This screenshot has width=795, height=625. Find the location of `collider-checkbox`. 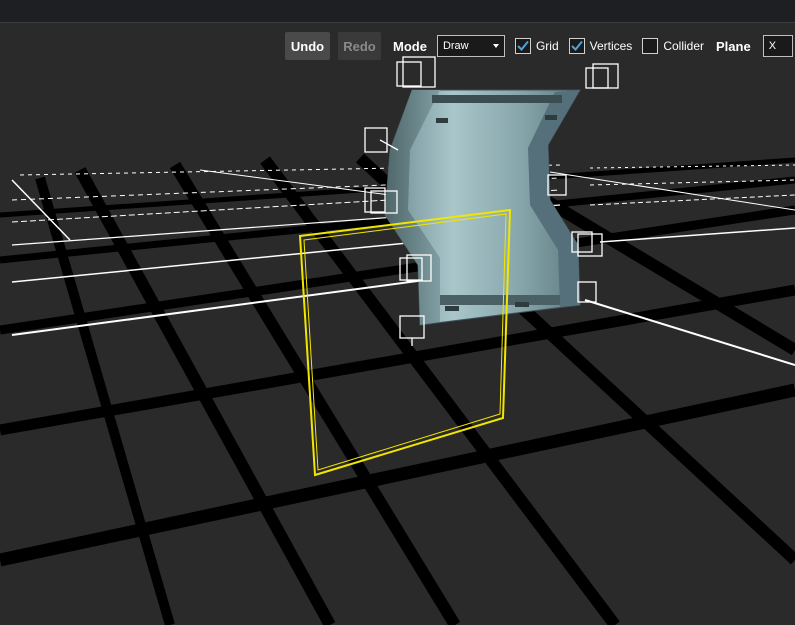

collider-checkbox is located at coordinates (650, 46).